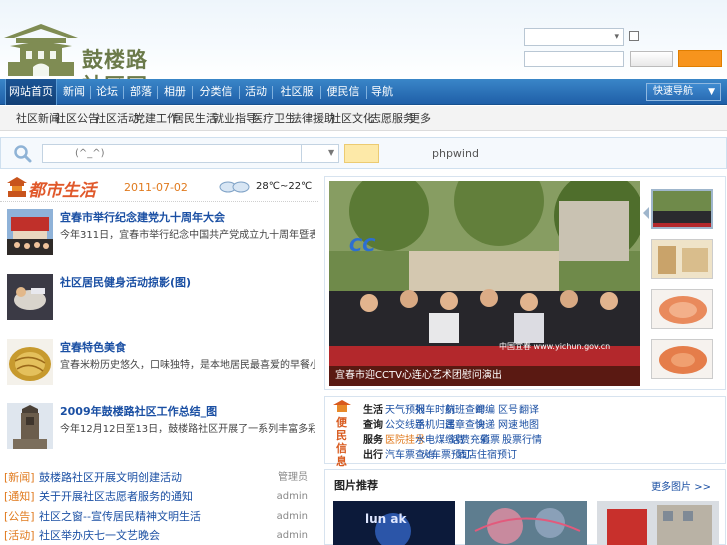 This screenshot has height=545, width=727. I want to click on list-tag: [通知], so click(19, 497).